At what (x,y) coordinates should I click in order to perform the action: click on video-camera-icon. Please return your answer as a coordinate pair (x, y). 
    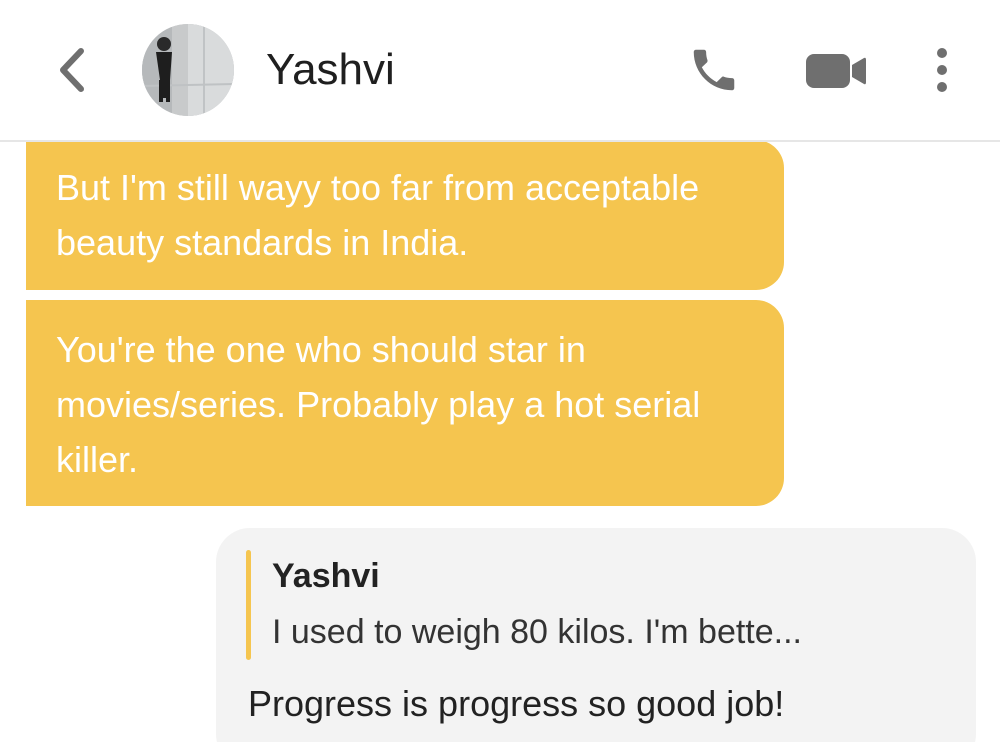
    Looking at the image, I should click on (836, 71).